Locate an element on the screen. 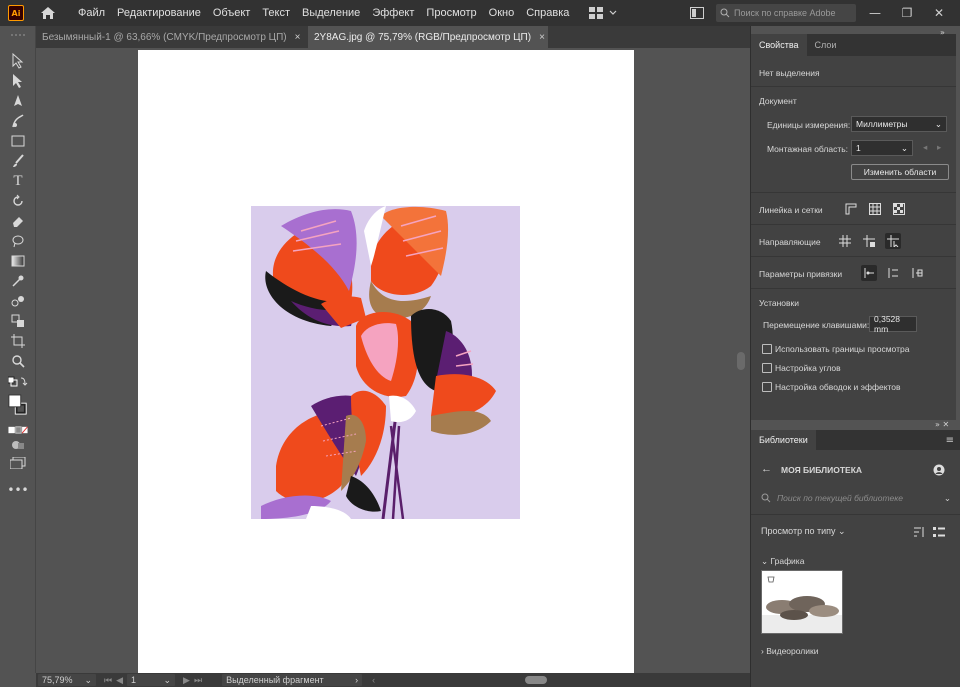 The height and width of the screenshot is (687, 960). gradient-tool-icon is located at coordinates (18, 261).